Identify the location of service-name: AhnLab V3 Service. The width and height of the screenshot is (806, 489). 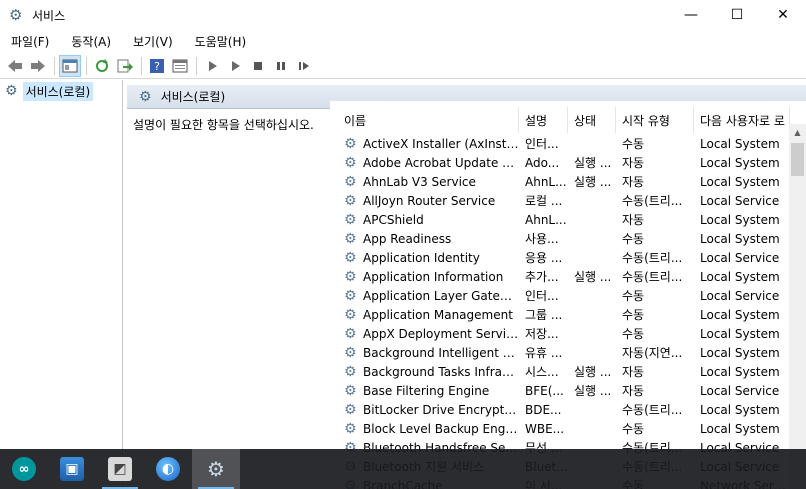
(419, 181).